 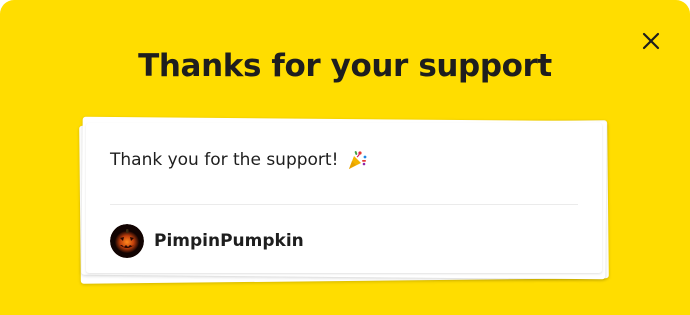 I want to click on modal-title: Thanks for your support, so click(x=345, y=66).